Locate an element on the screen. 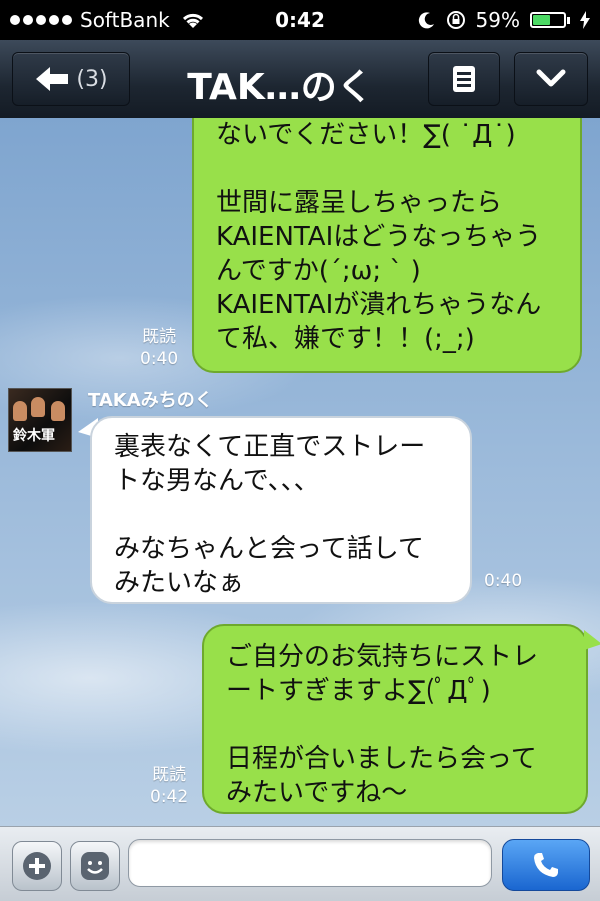 The image size is (600, 901). message-meta: 既読 0:42 is located at coordinates (169, 786).